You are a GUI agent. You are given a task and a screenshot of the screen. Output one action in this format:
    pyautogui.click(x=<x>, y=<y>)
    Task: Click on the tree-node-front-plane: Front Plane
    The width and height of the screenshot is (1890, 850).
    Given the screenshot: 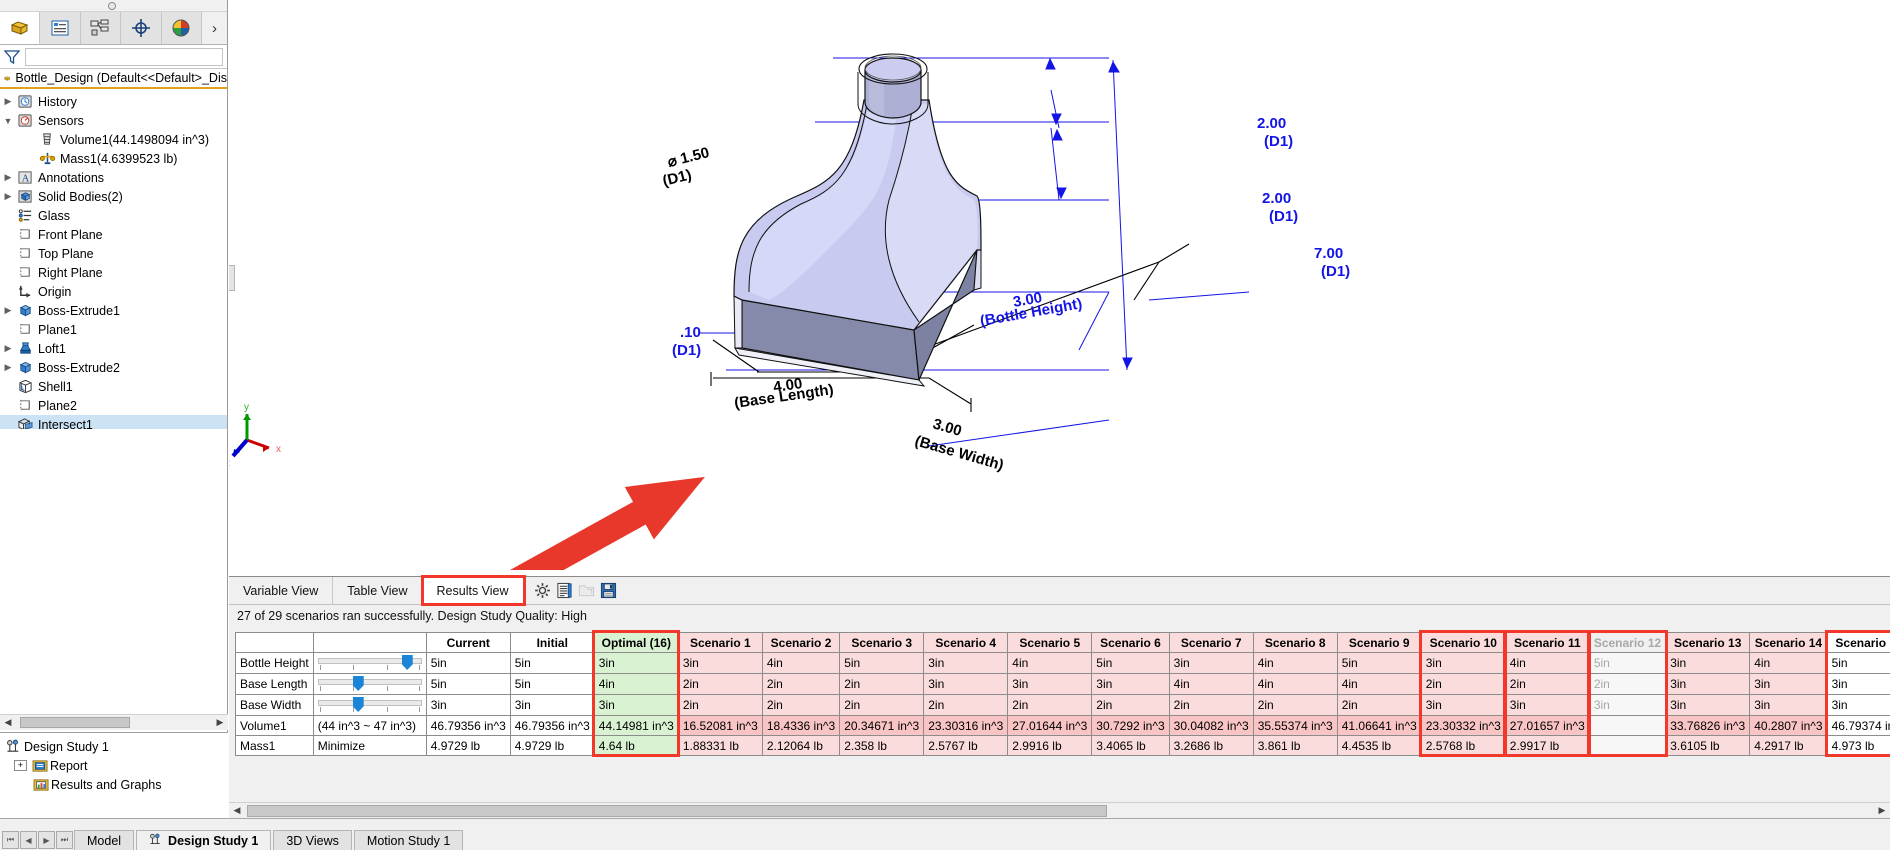 What is the action you would take?
    pyautogui.click(x=113, y=234)
    